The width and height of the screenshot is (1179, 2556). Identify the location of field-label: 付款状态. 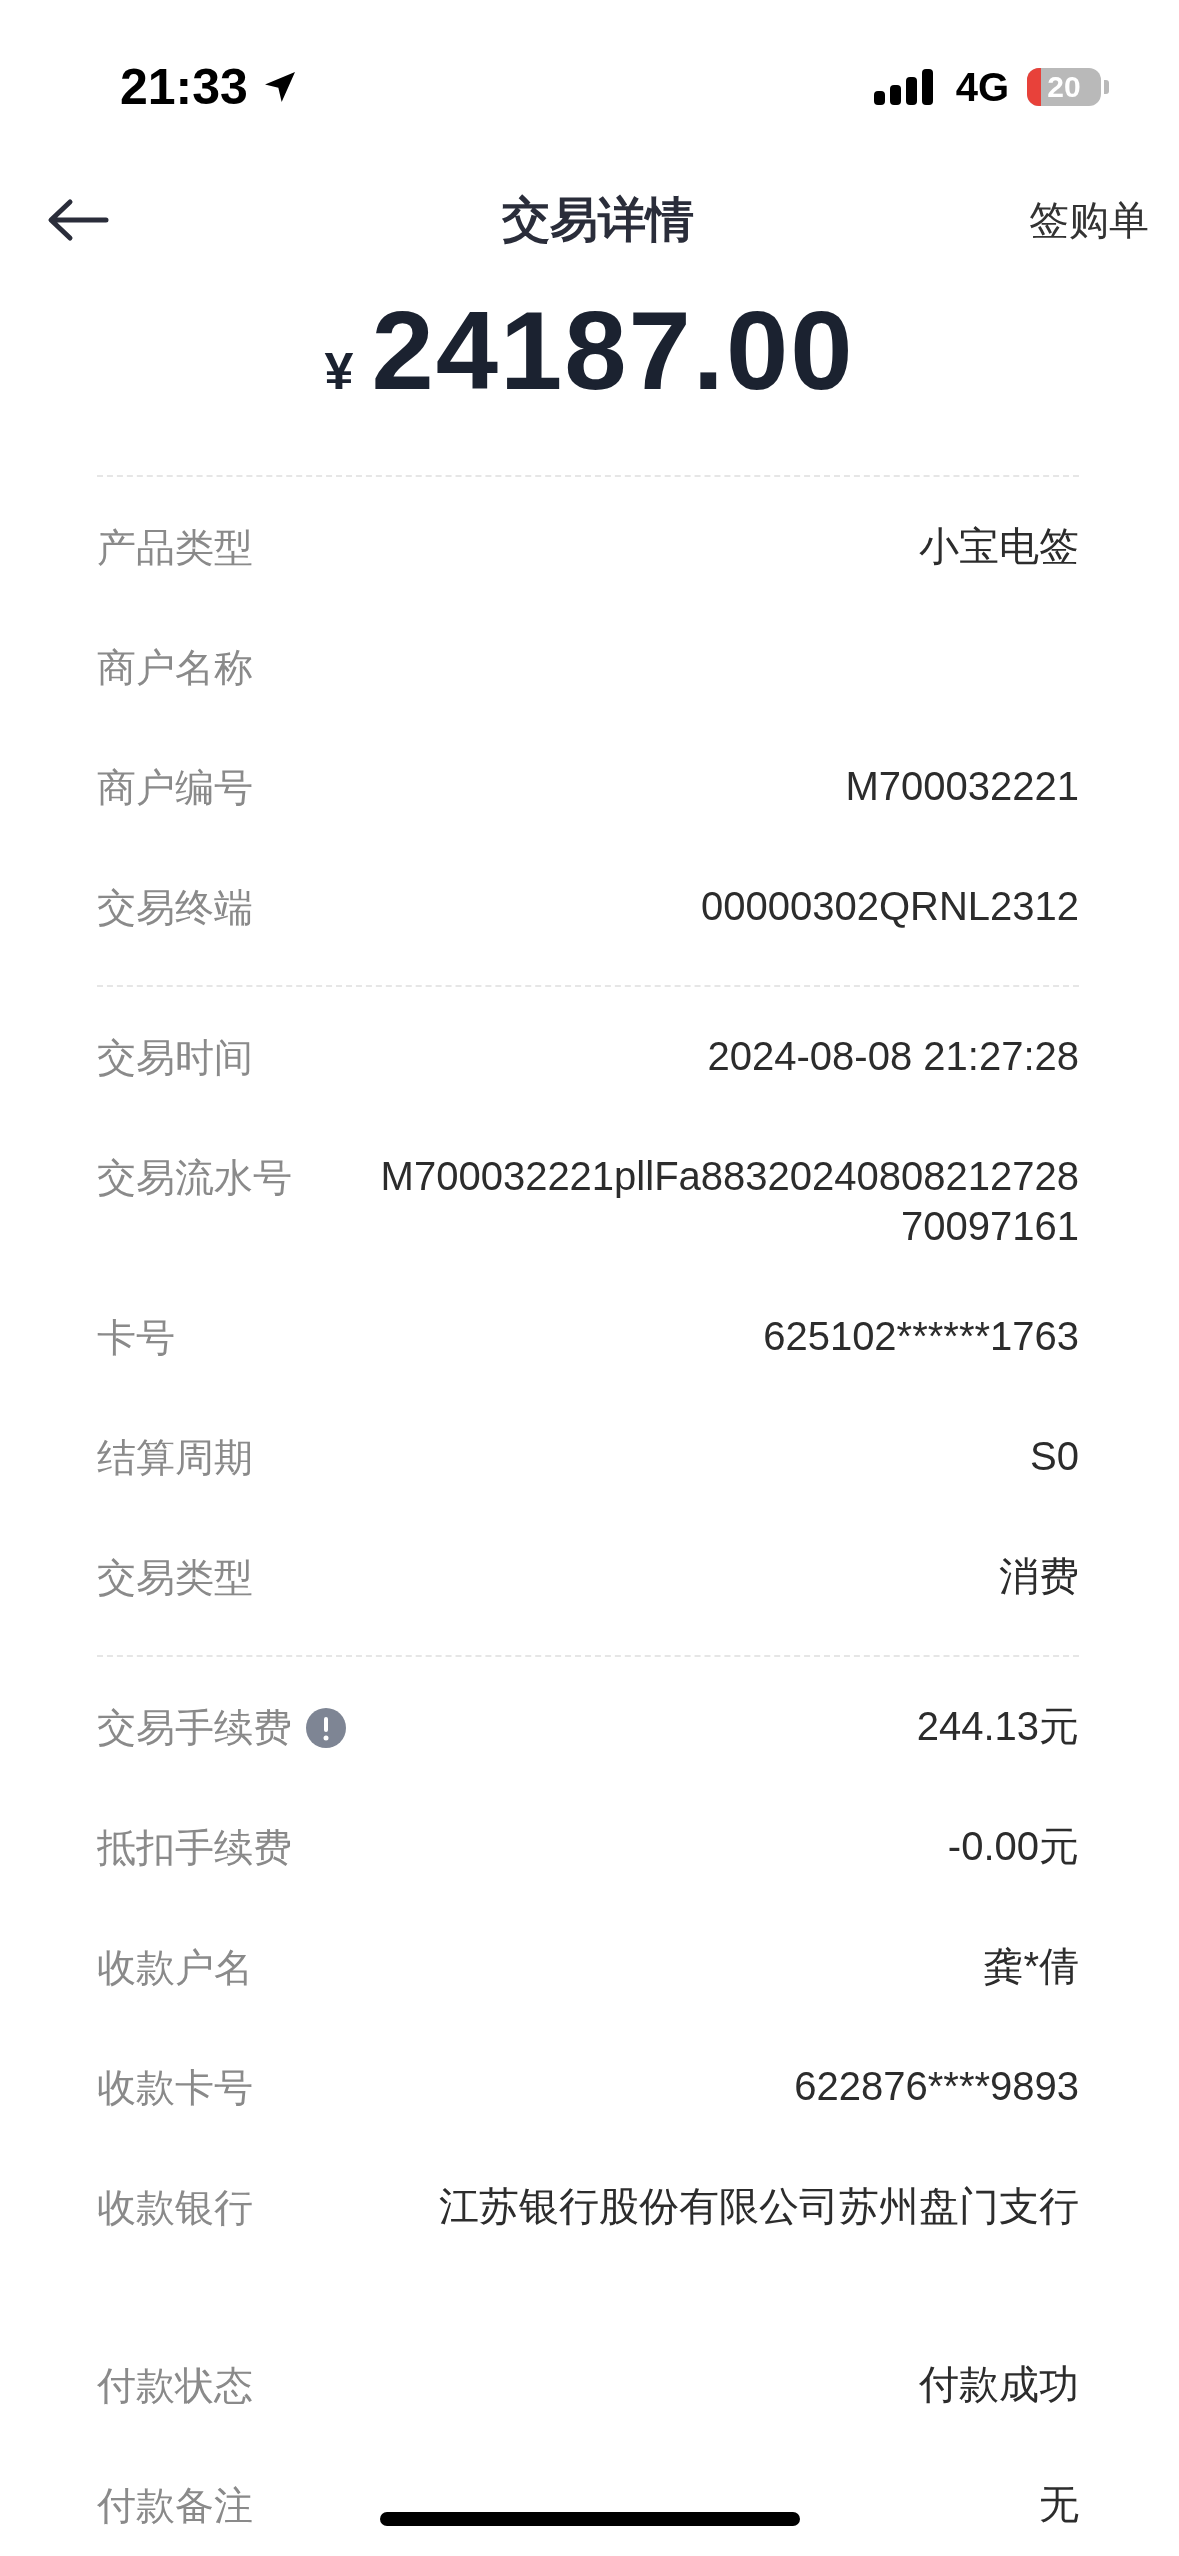
(175, 2386).